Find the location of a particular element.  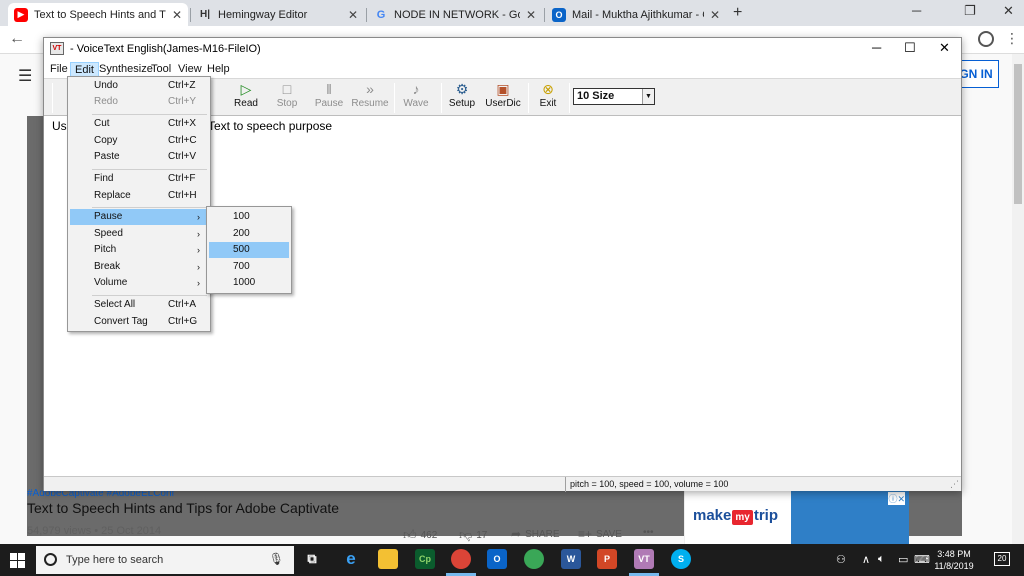

exit-icon: ⊗ is located at coordinates (548, 89).